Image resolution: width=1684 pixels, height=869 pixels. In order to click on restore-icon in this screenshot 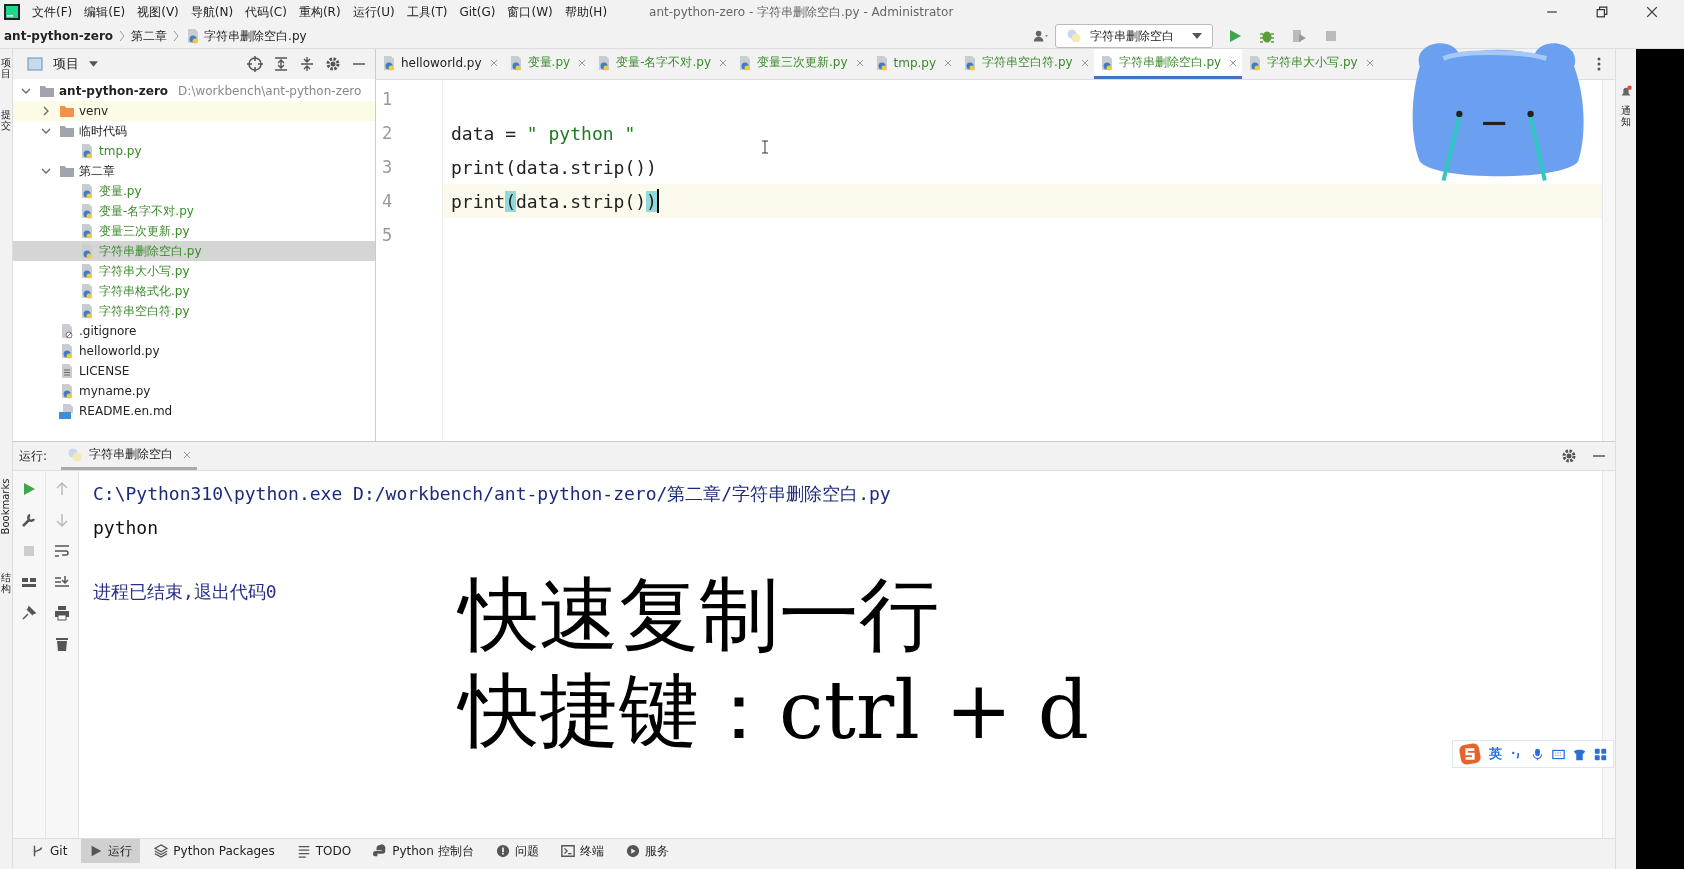, I will do `click(1602, 12)`.